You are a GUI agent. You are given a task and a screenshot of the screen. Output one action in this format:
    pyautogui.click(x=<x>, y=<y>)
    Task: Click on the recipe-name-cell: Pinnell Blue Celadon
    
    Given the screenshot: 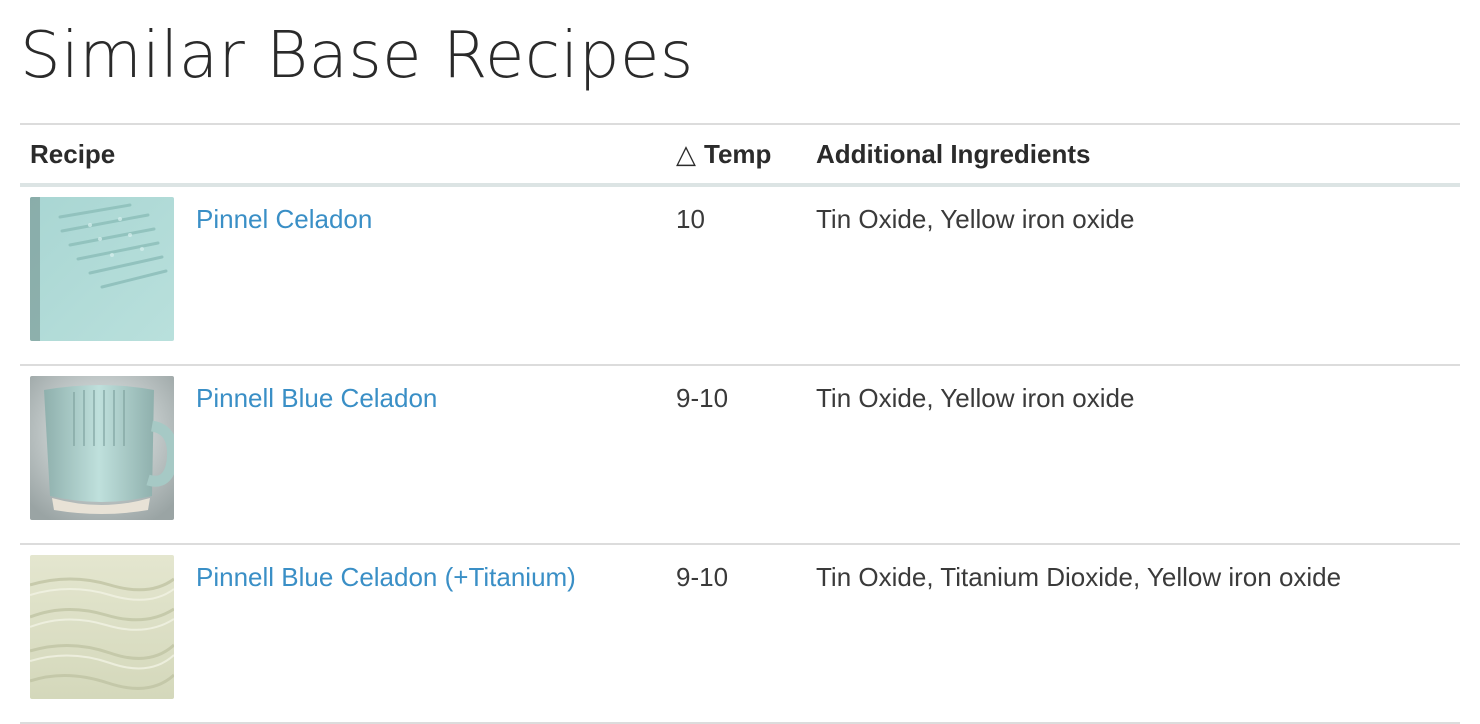 What is the action you would take?
    pyautogui.click(x=436, y=455)
    